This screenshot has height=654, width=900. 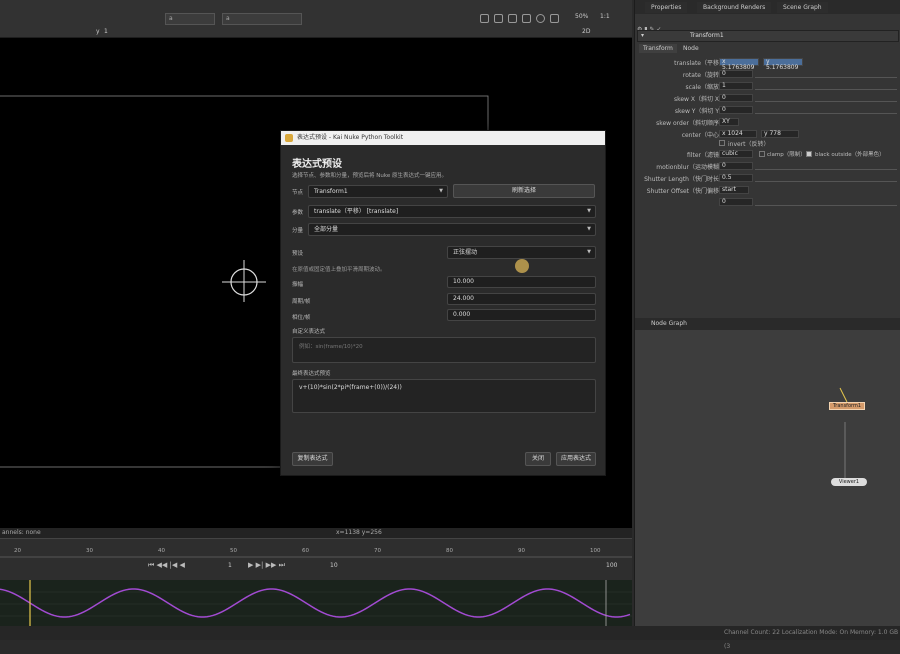 What do you see at coordinates (512, 18) in the screenshot?
I see `guides-icon` at bounding box center [512, 18].